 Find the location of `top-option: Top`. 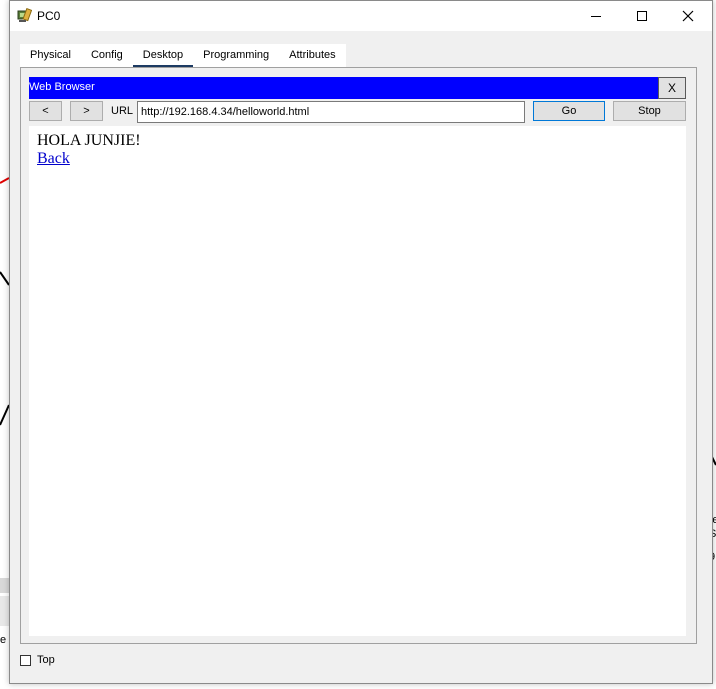

top-option: Top is located at coordinates (37, 660).